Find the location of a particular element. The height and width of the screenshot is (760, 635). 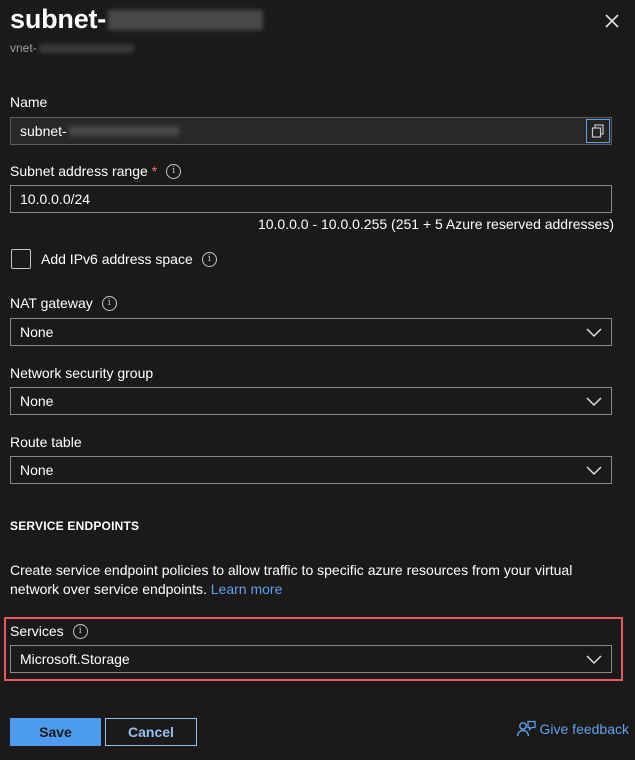

subnet-range-label-text: Subnet address range is located at coordinates (79, 171).